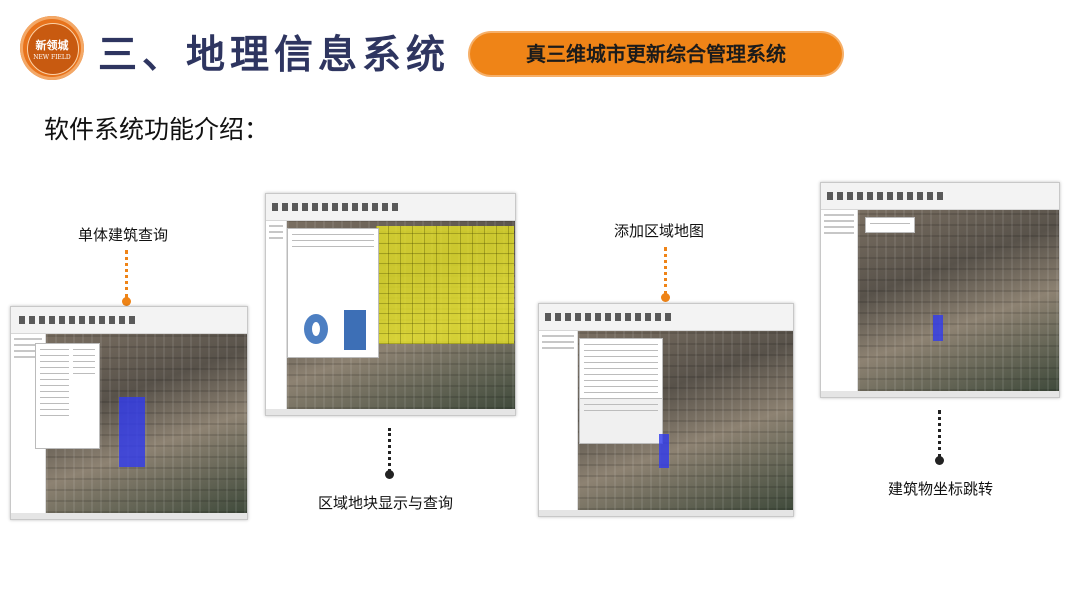 This screenshot has height=608, width=1080. I want to click on feature-label-add-map: 添加区域地图, so click(659, 231).